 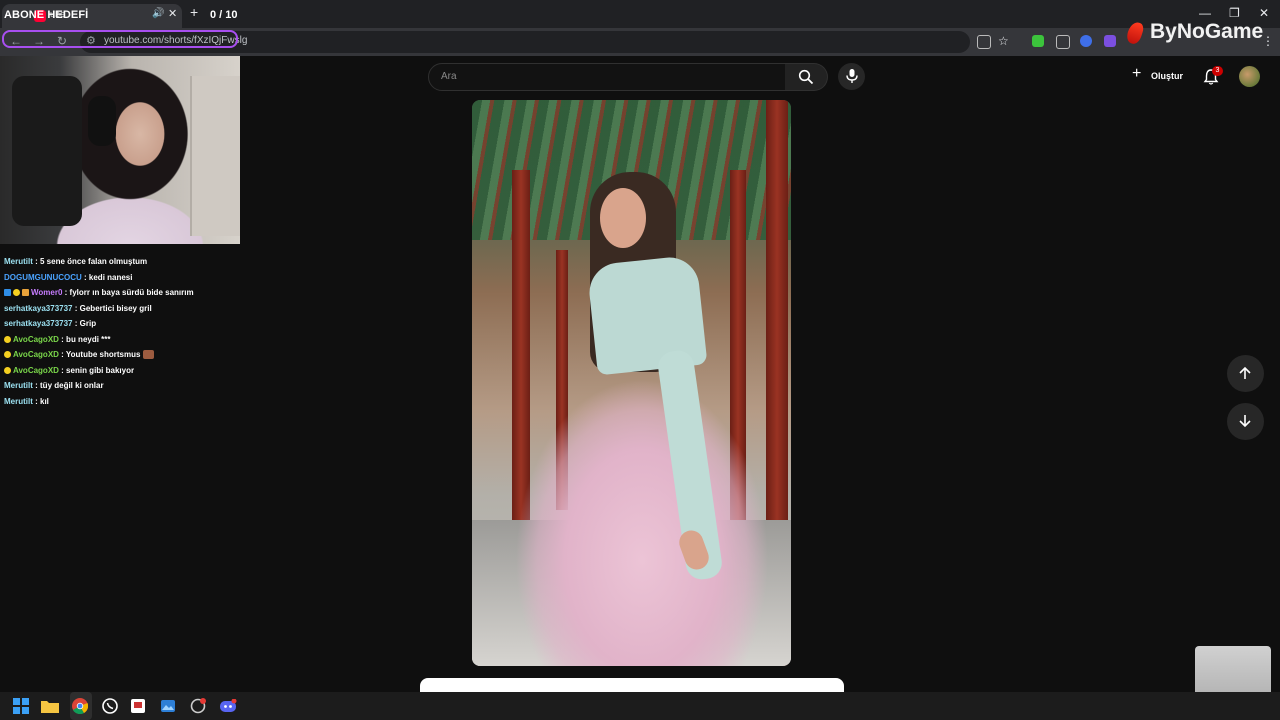 I want to click on photos-icon, so click(x=168, y=706).